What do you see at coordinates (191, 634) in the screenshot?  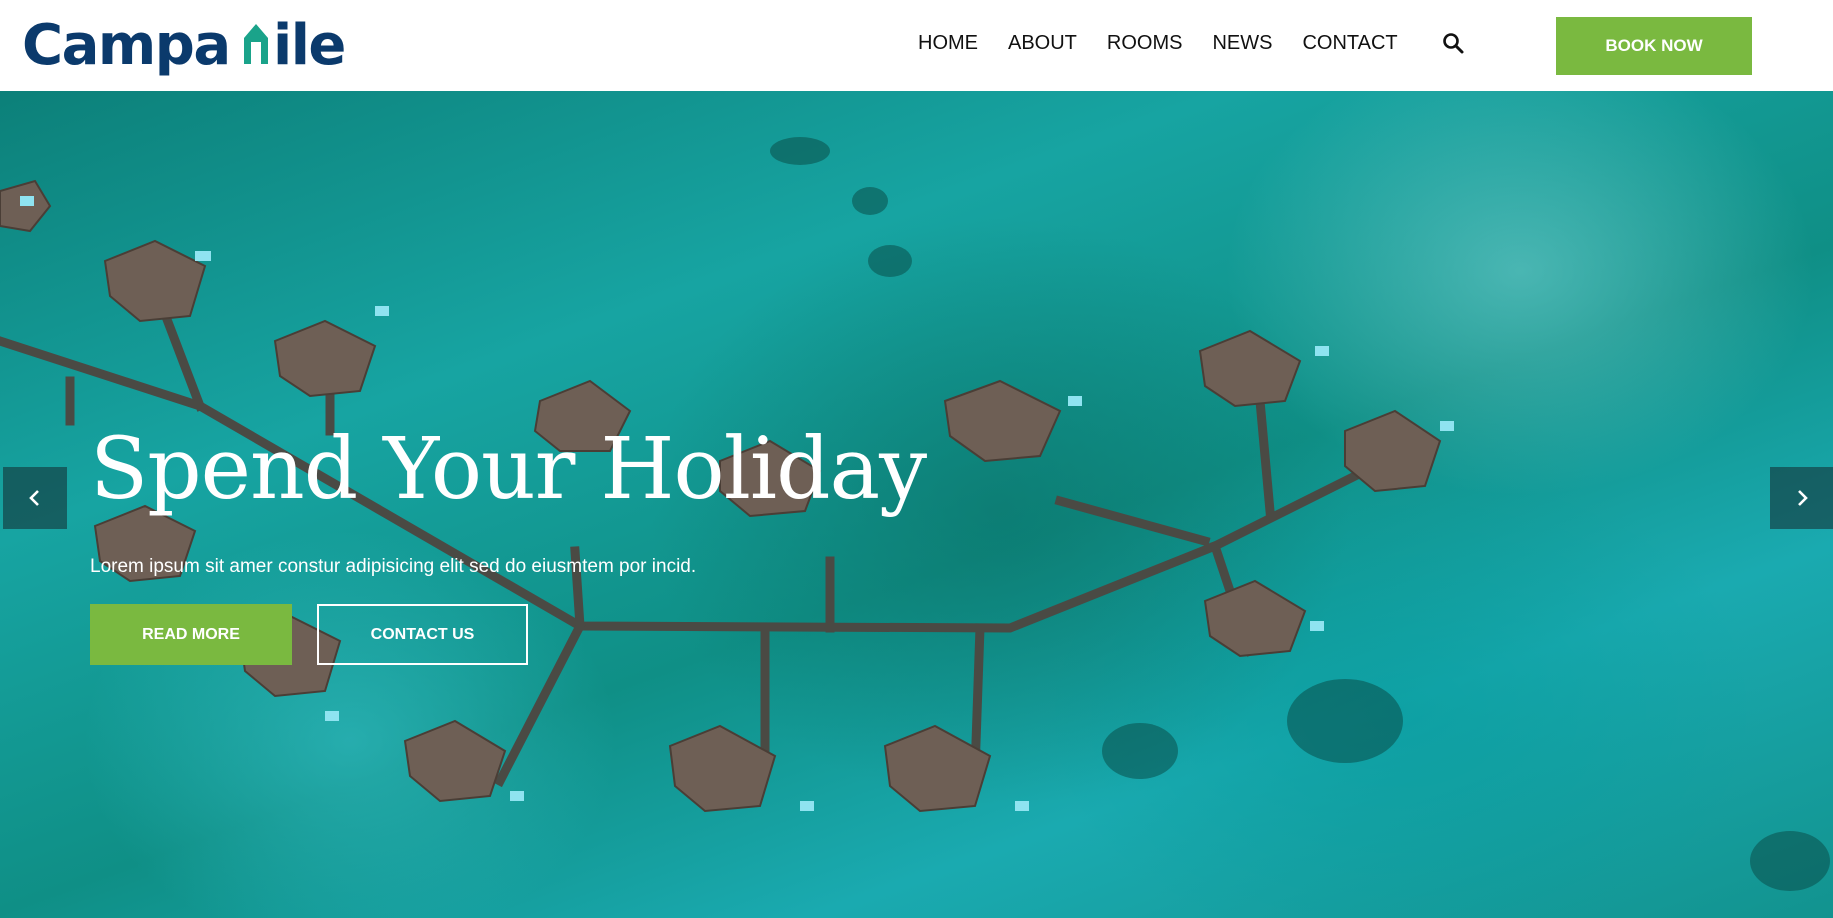 I see `read-more-button: READ MORE` at bounding box center [191, 634].